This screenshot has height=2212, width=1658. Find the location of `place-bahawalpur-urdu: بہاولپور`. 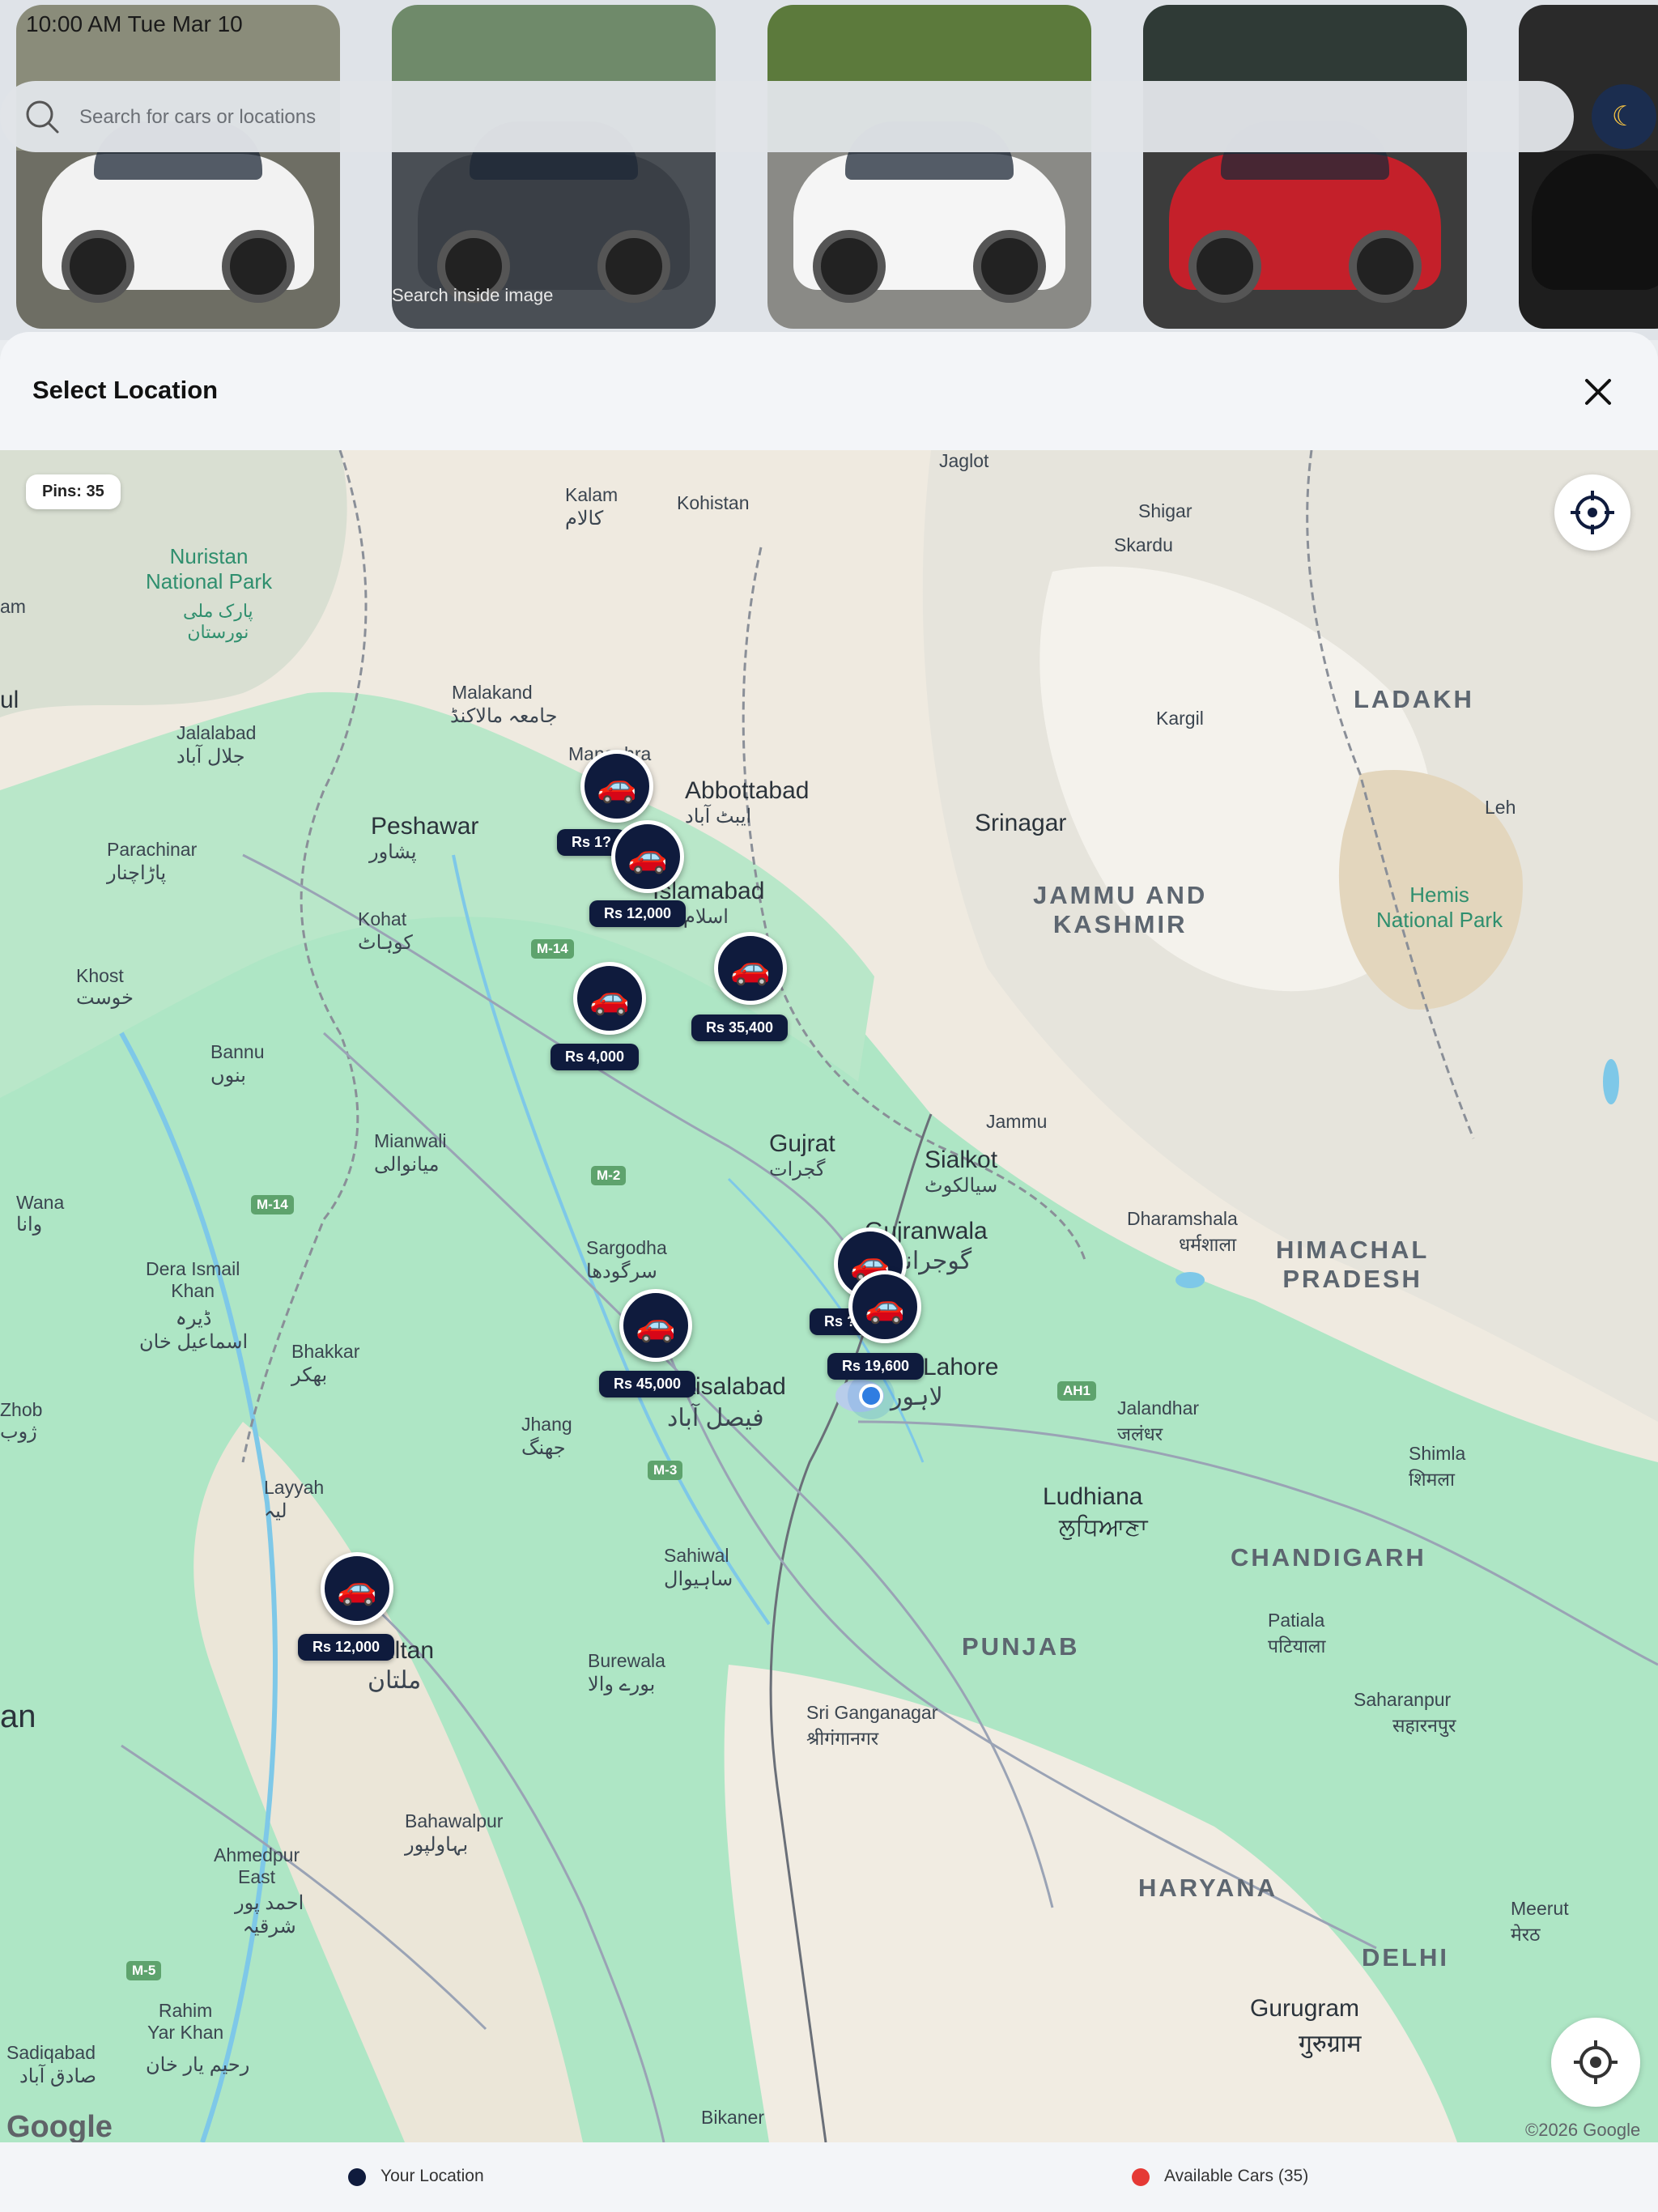

place-bahawalpur-urdu: بہاولپور is located at coordinates (437, 1845).